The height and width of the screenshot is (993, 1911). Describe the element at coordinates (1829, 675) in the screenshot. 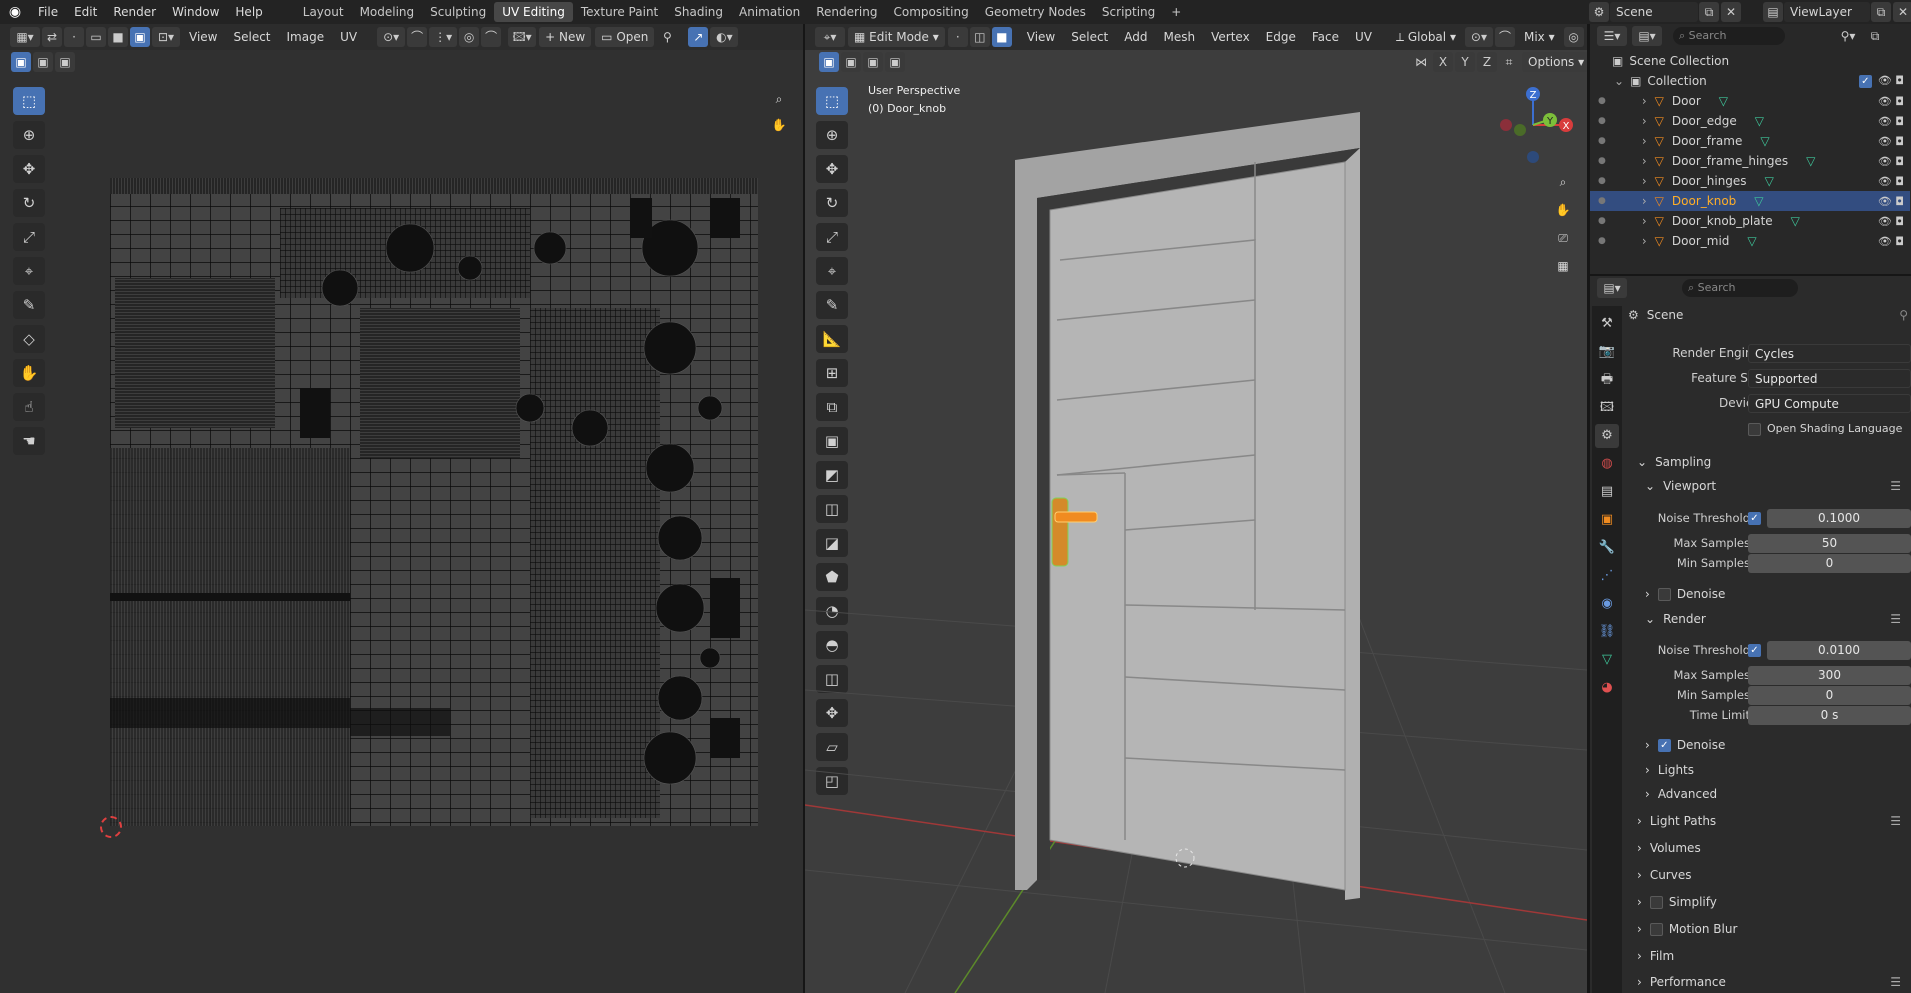

I see `r-max-samples-field: 300` at that location.